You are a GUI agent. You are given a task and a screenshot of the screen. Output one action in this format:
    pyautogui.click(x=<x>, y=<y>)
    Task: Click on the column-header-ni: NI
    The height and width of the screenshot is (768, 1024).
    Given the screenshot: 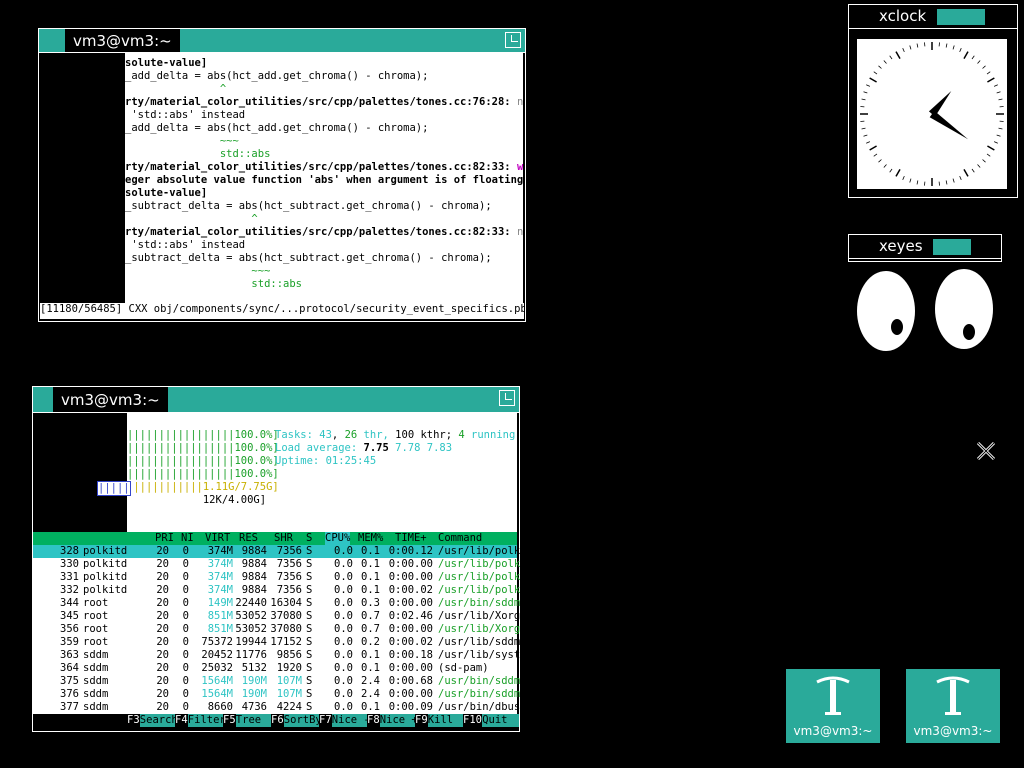 What is the action you would take?
    pyautogui.click(x=187, y=538)
    